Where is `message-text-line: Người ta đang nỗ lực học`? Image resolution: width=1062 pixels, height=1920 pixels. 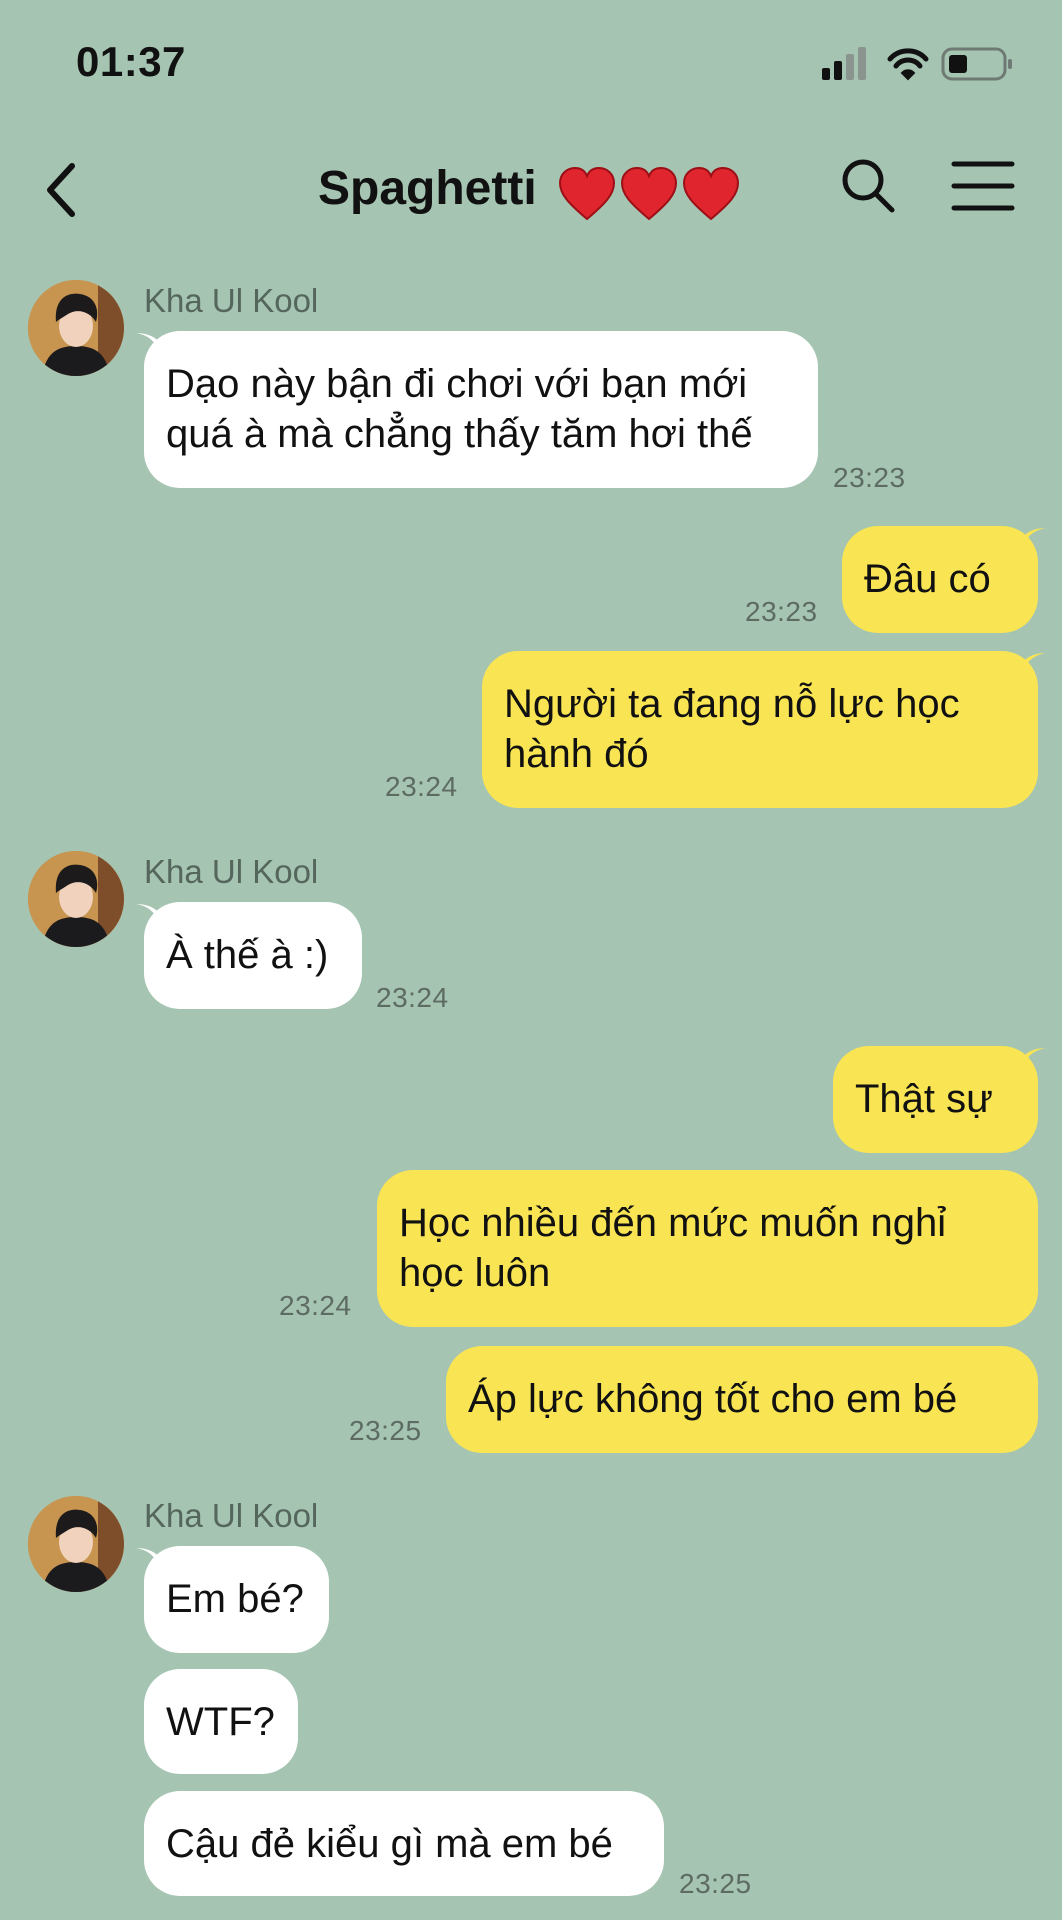 message-text-line: Người ta đang nỗ lực học is located at coordinates (732, 704).